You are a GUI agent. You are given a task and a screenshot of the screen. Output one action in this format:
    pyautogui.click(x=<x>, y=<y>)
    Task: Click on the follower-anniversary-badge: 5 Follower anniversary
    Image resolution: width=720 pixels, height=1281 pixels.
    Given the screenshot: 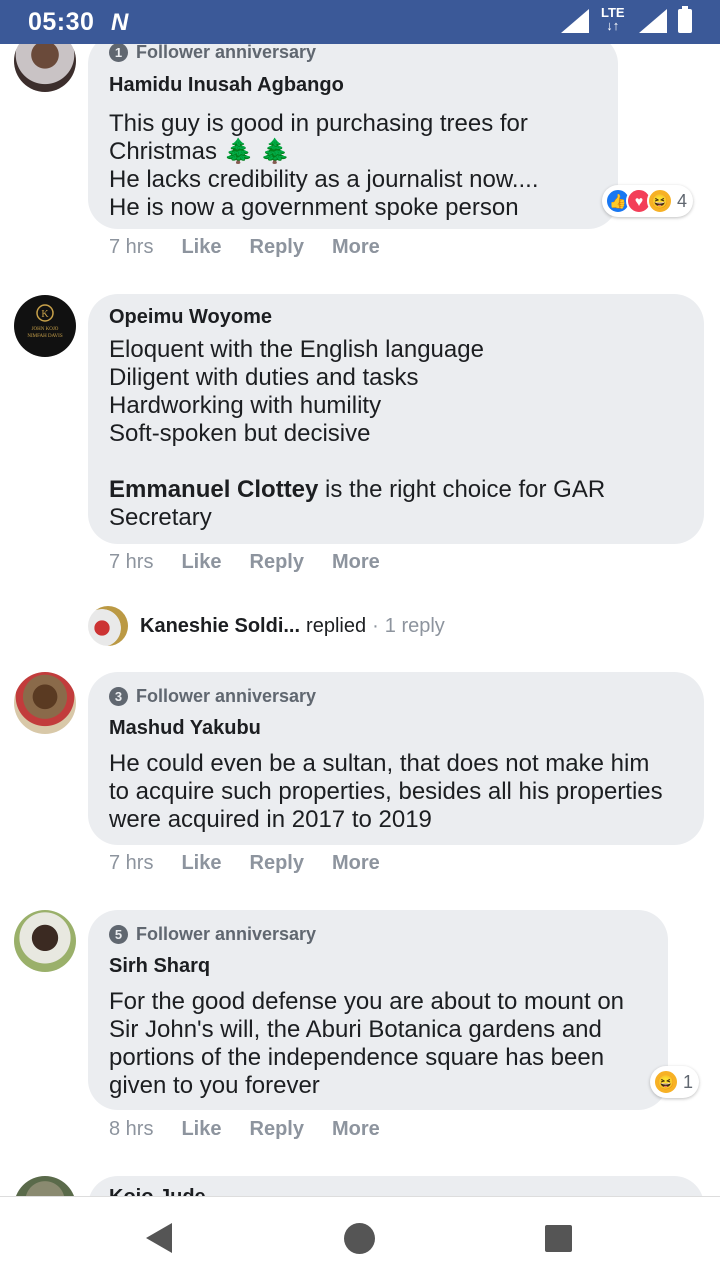 What is the action you would take?
    pyautogui.click(x=212, y=934)
    